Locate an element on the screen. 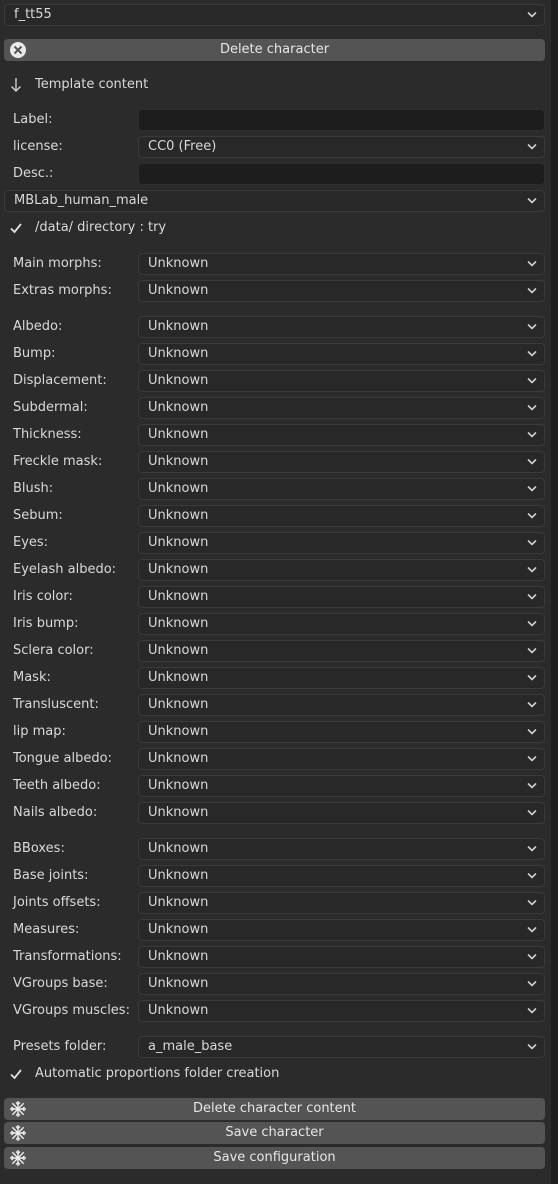  bump-row: Bump: Unknown is located at coordinates (275, 354).